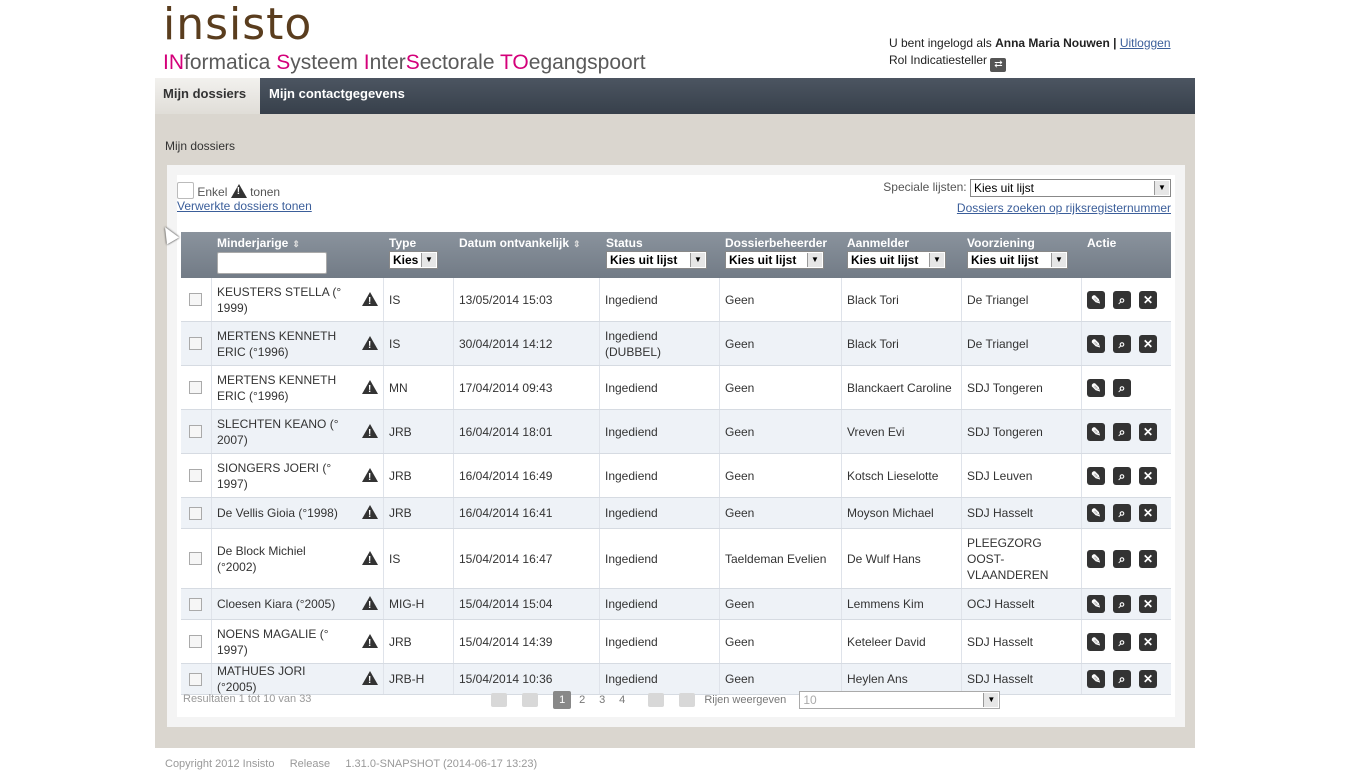  I want to click on first-page-icon, so click(499, 700).